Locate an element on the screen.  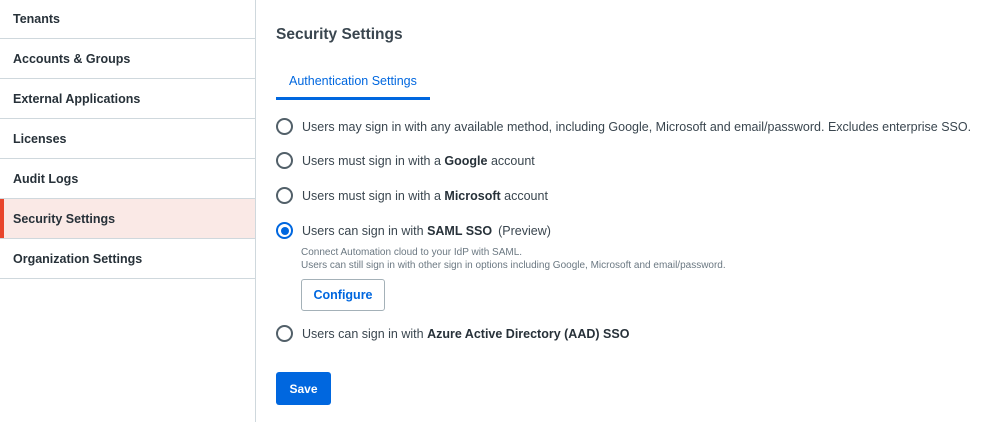
sidebar-item-licenses: Licenses is located at coordinates (127, 139).